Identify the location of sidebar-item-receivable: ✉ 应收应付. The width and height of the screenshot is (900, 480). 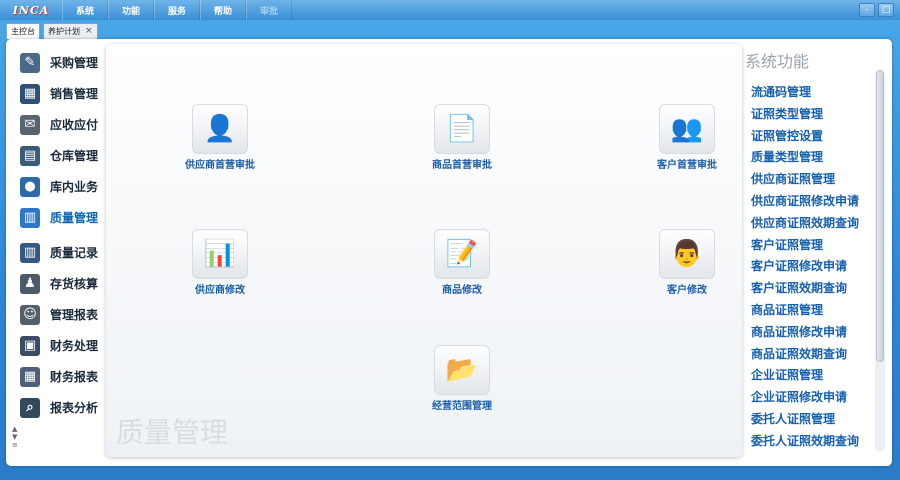
(59, 124).